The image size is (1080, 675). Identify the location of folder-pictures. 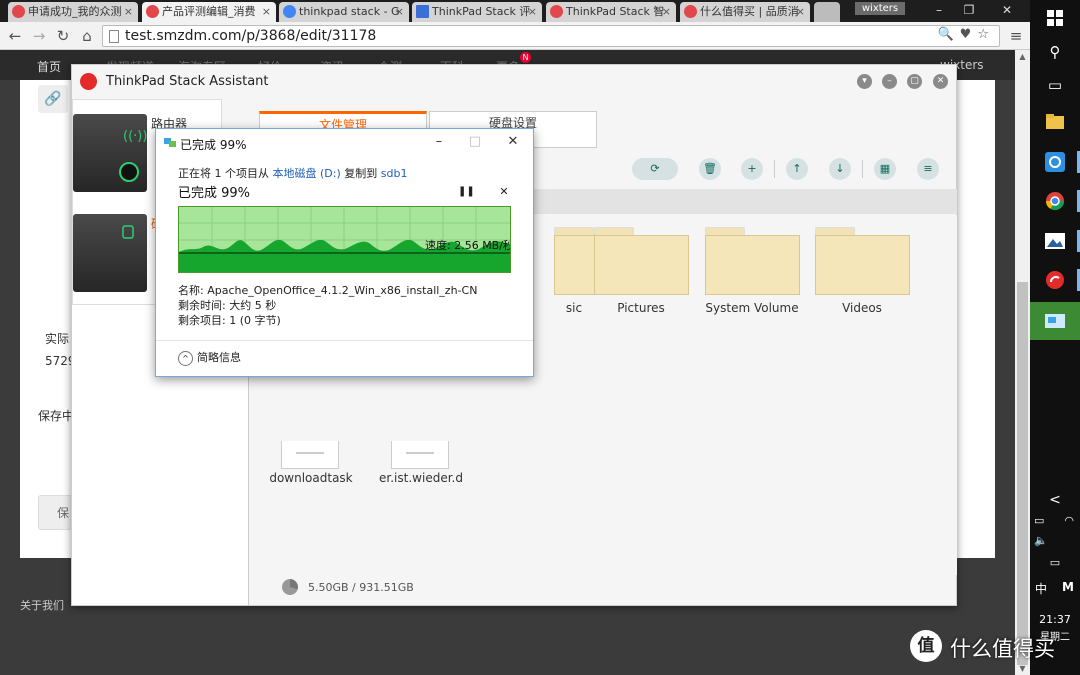
(641, 261).